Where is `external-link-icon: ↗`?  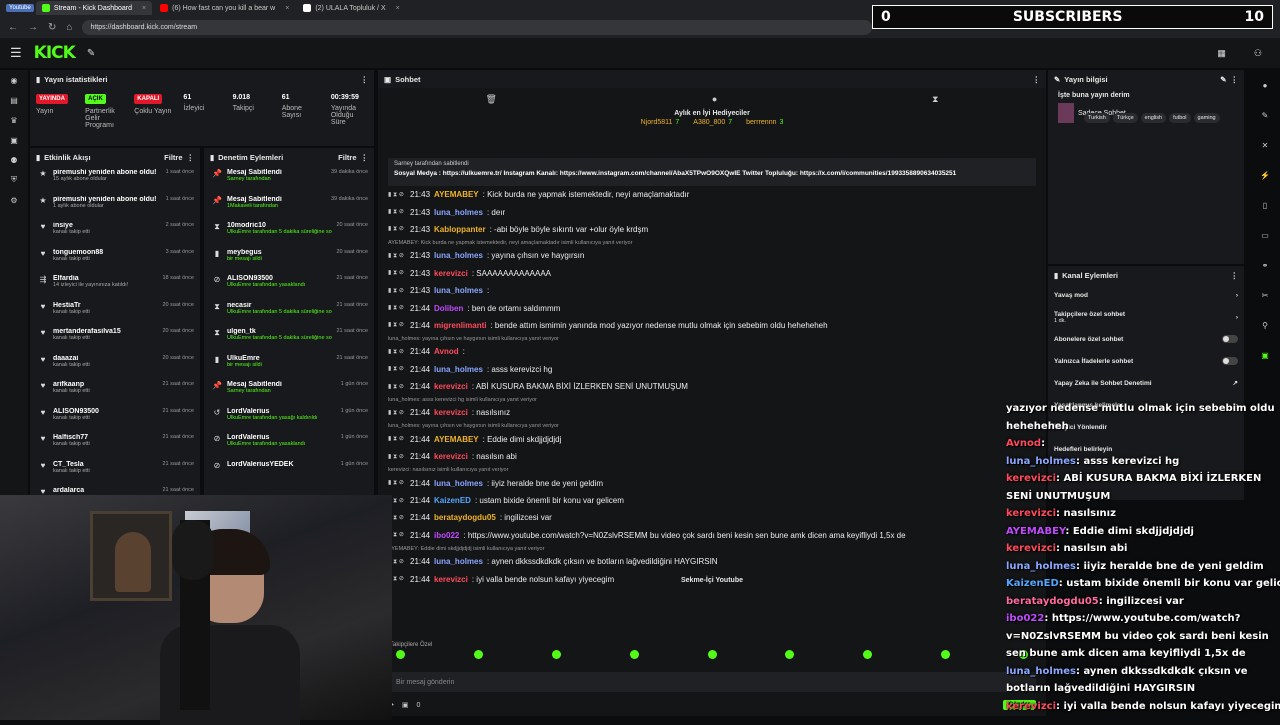
external-link-icon: ↗ is located at coordinates (1235, 383).